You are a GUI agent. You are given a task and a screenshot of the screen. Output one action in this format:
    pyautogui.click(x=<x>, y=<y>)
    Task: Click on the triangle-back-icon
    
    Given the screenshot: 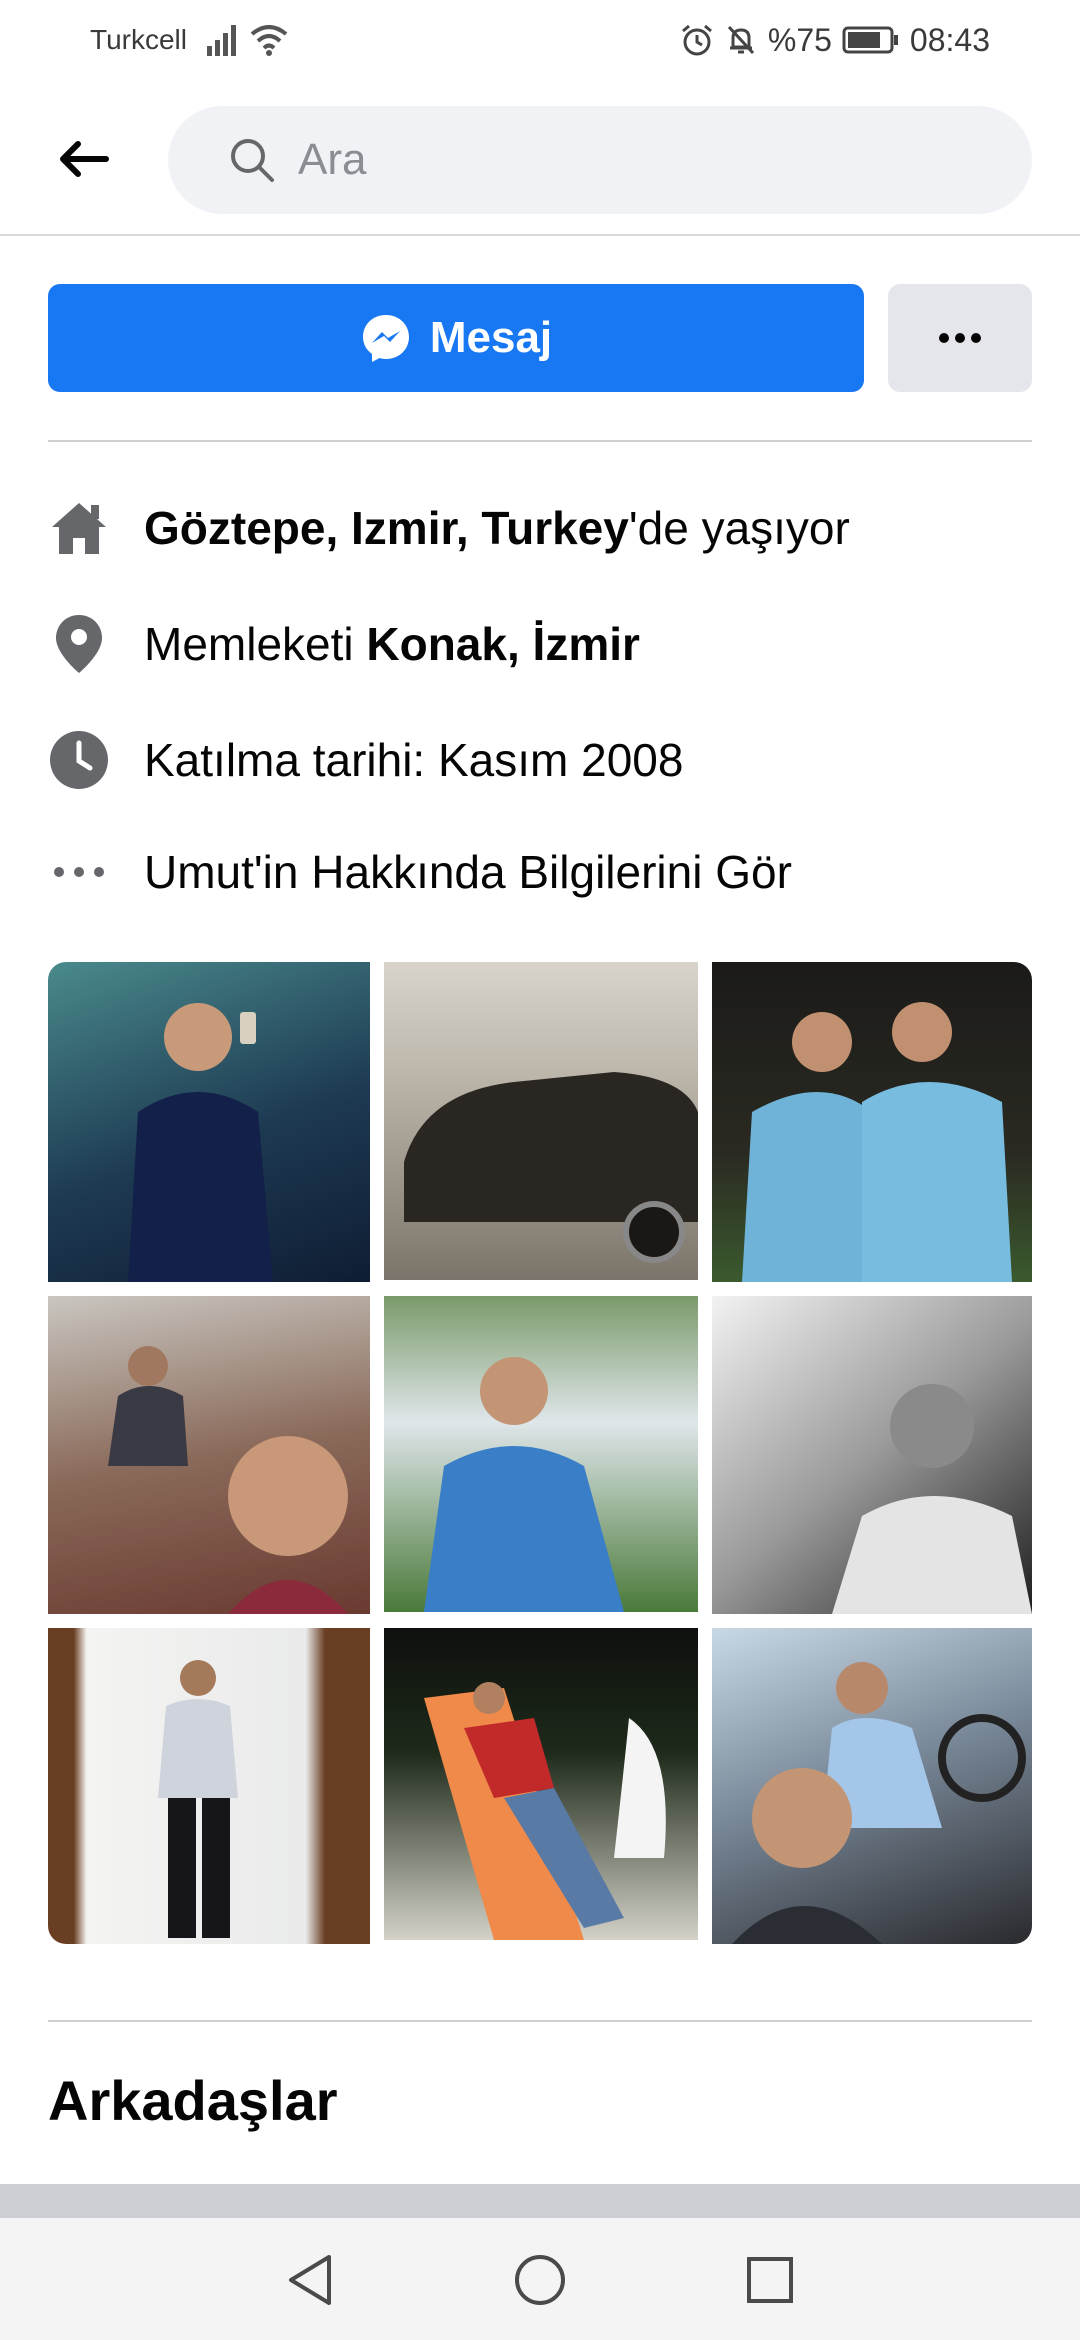 What is the action you would take?
    pyautogui.click(x=310, y=2280)
    